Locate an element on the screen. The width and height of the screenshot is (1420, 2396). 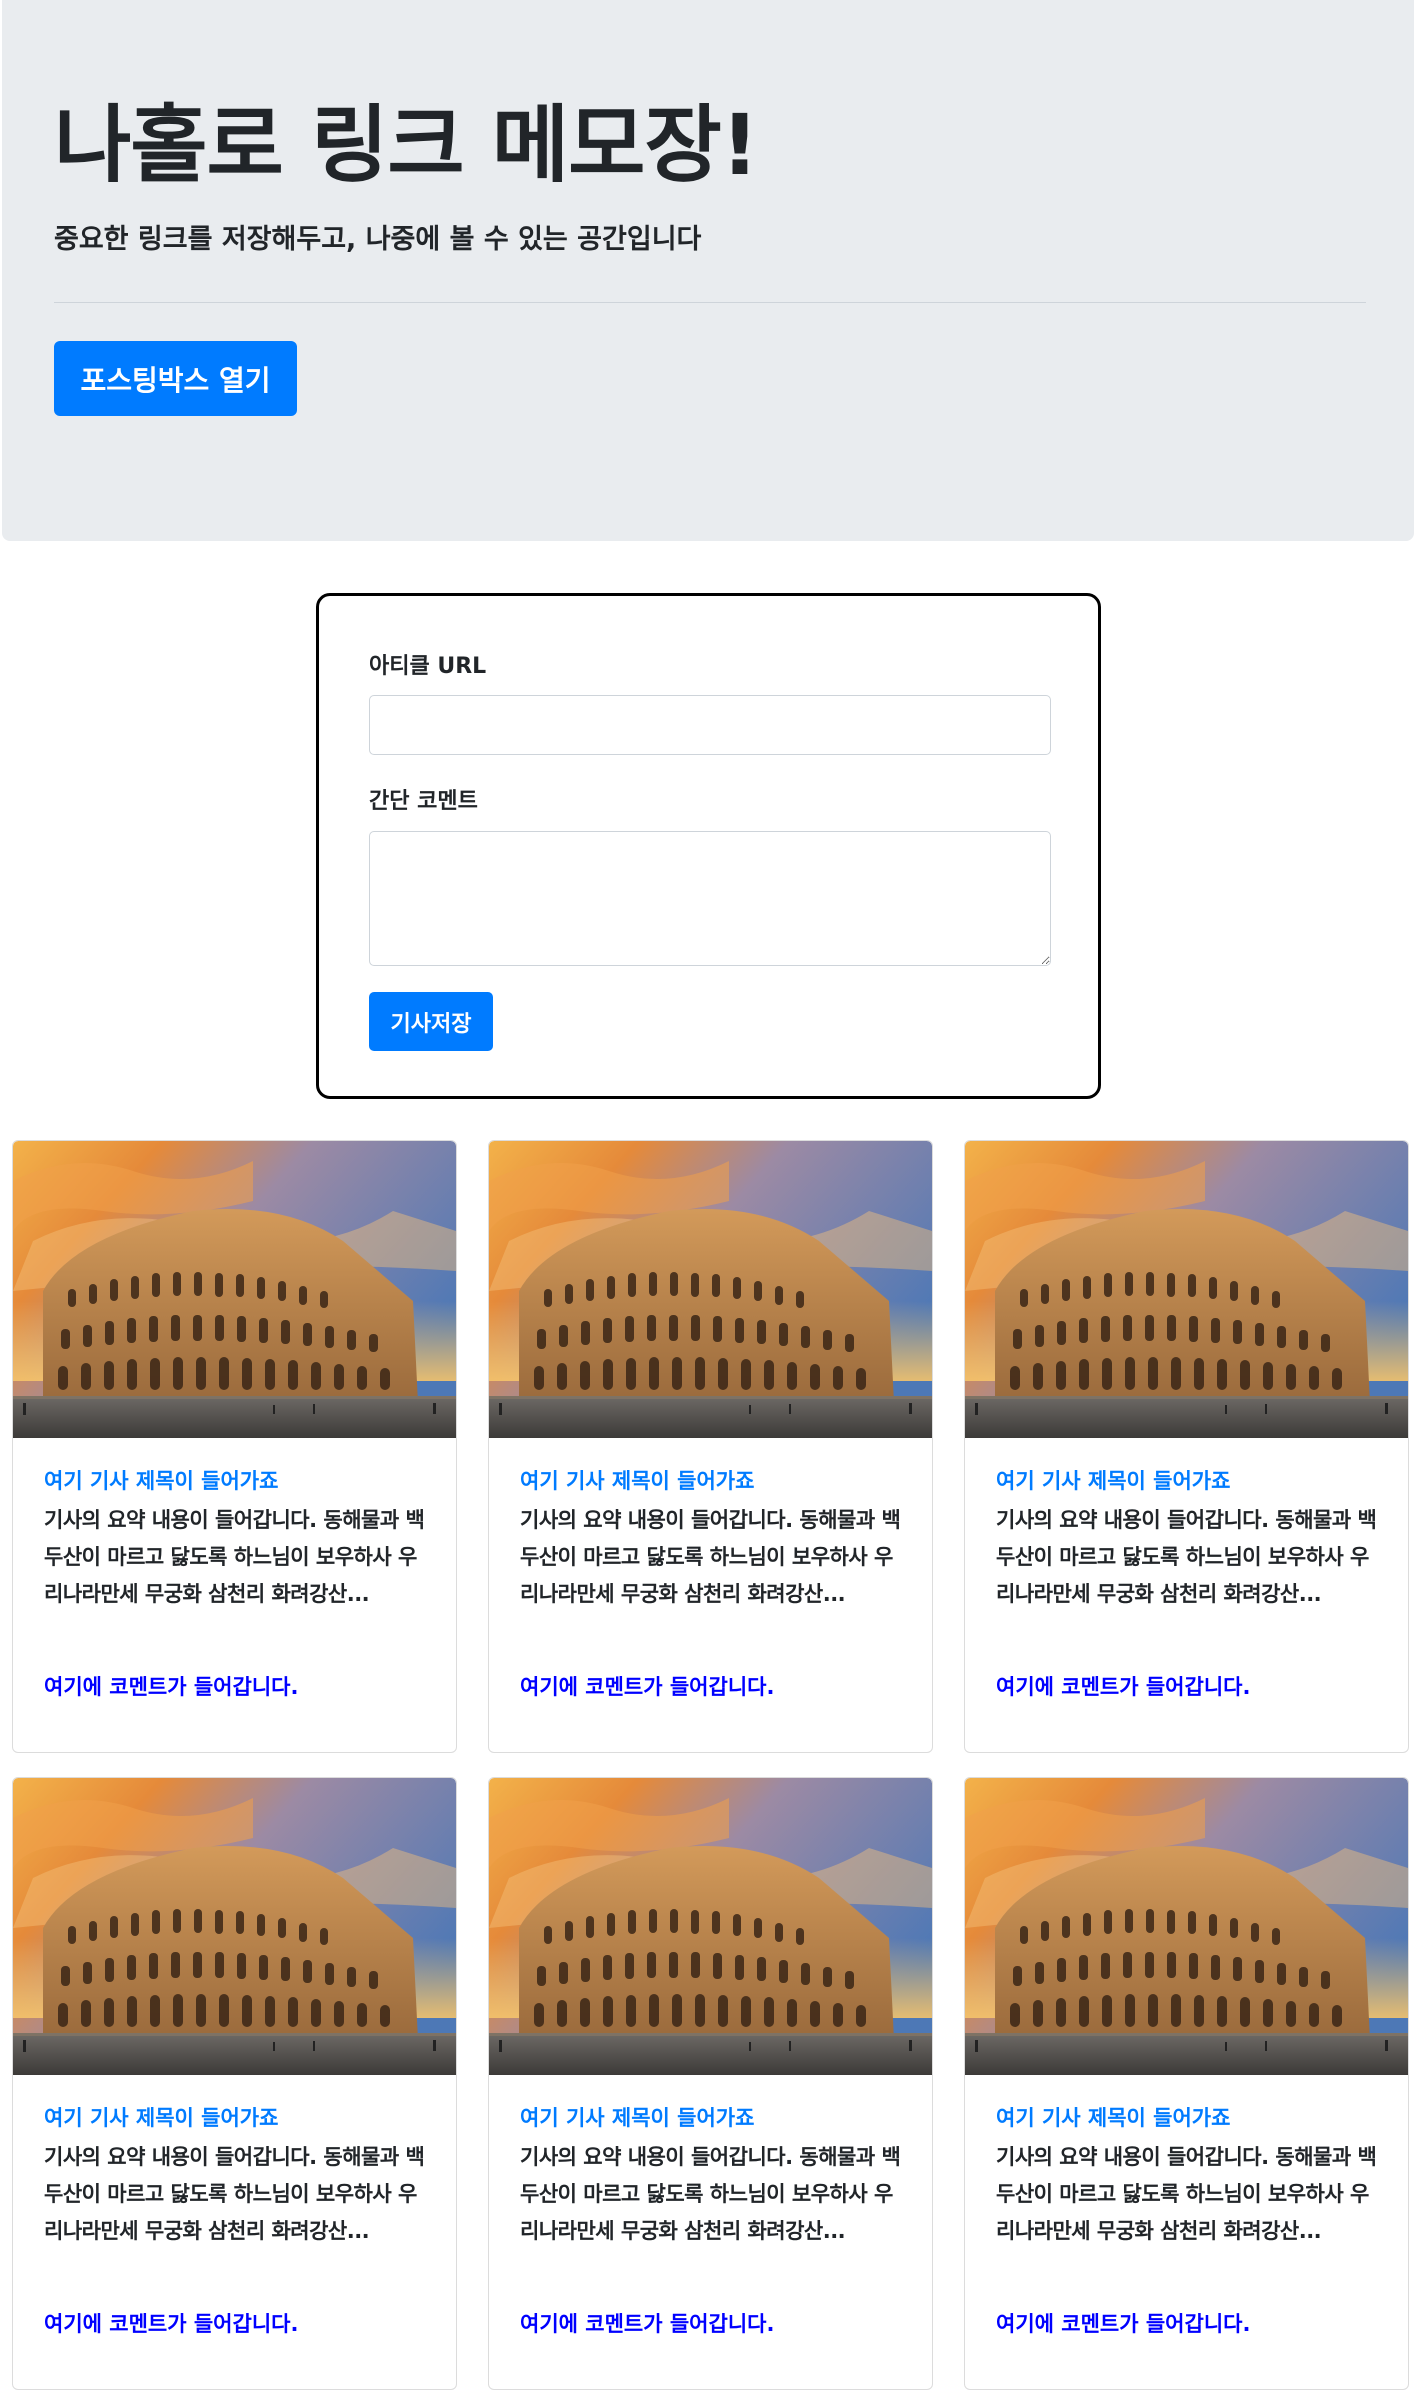
open-posting-box-button: 포스팅박스 열기 is located at coordinates (175, 378).